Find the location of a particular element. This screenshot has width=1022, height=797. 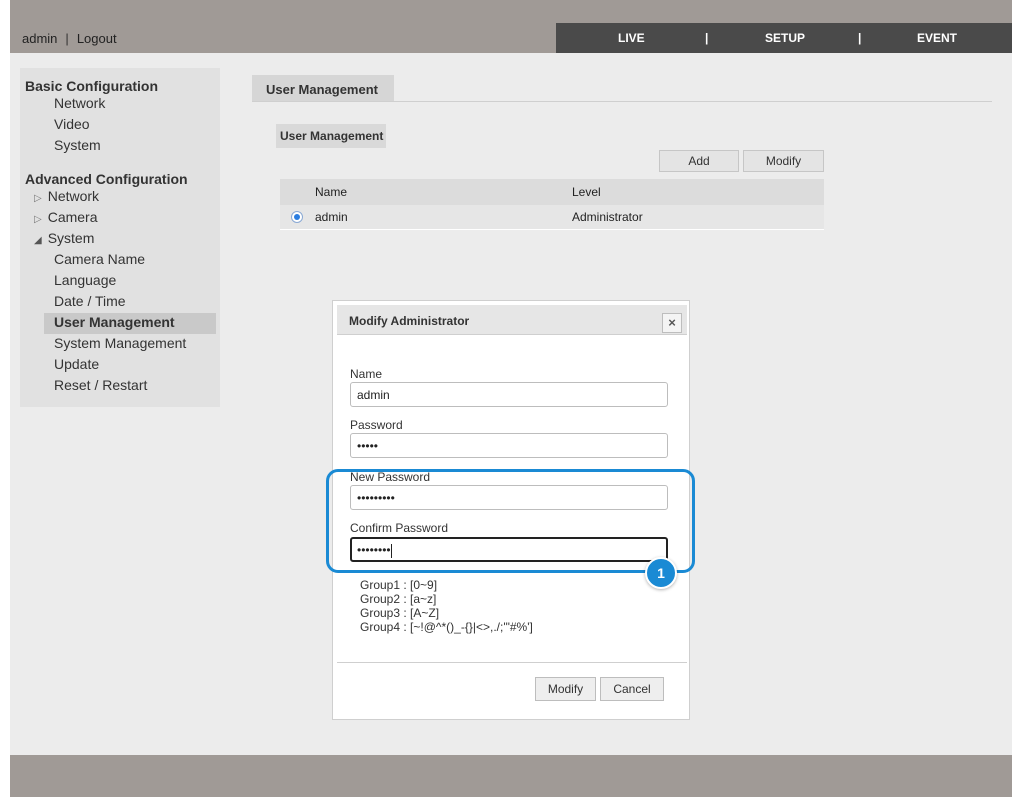

dialog-header: Modify Administrator × is located at coordinates (512, 320).